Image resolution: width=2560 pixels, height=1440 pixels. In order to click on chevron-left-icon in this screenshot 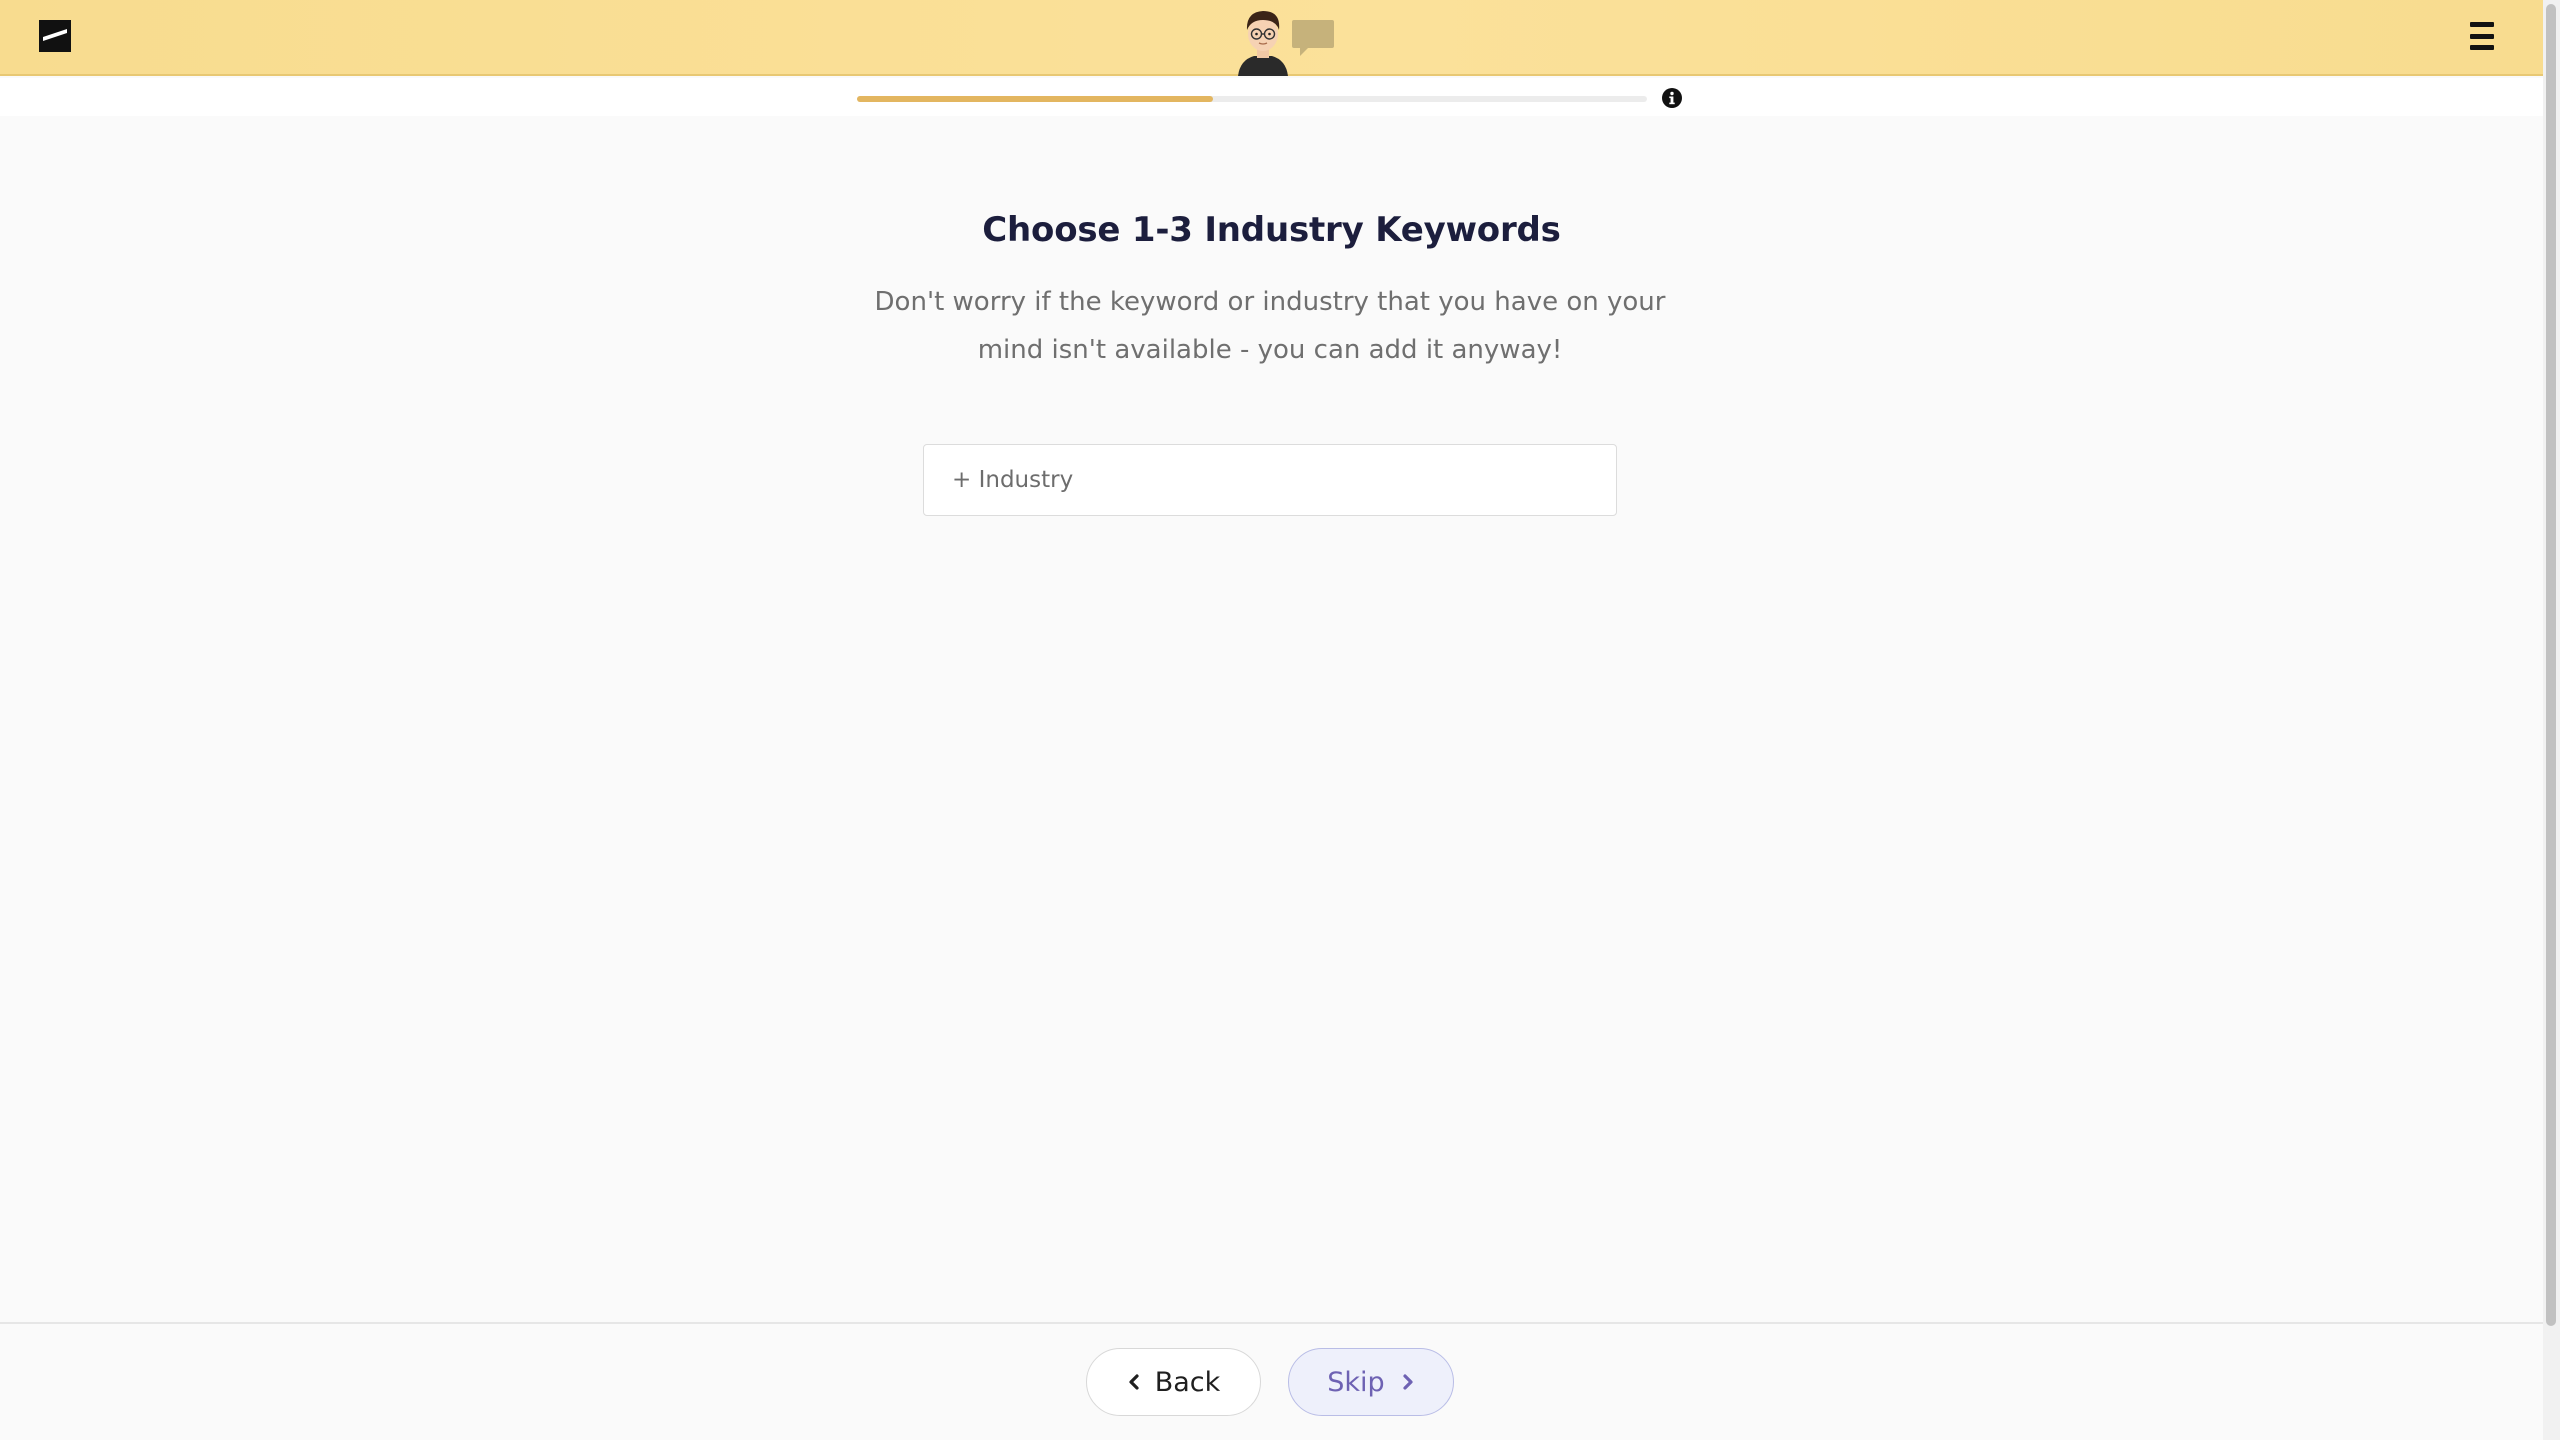, I will do `click(1134, 1382)`.